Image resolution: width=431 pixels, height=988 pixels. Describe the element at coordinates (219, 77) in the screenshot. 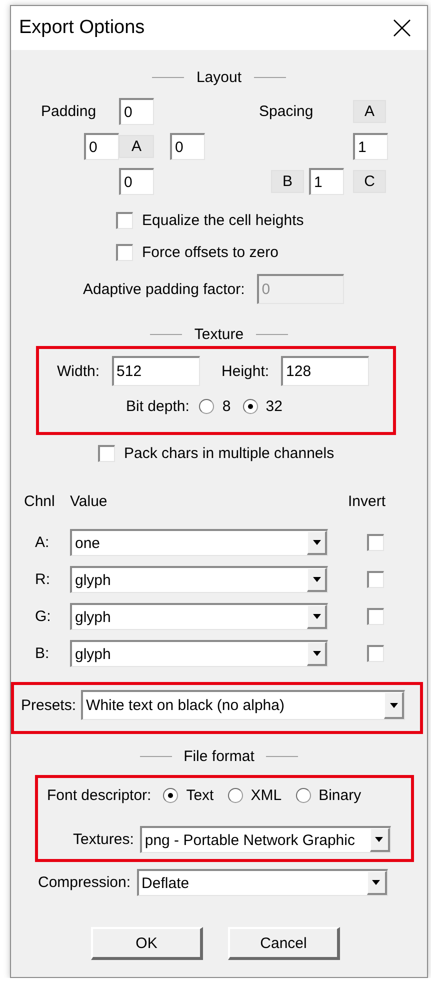

I see `section-heading: Layout` at that location.